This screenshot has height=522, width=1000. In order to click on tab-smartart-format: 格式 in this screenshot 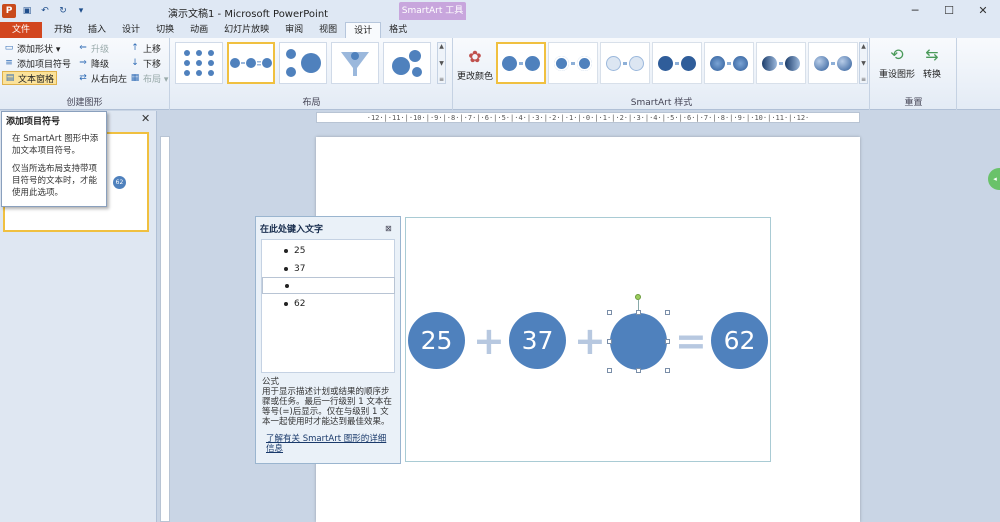, I will do `click(398, 30)`.